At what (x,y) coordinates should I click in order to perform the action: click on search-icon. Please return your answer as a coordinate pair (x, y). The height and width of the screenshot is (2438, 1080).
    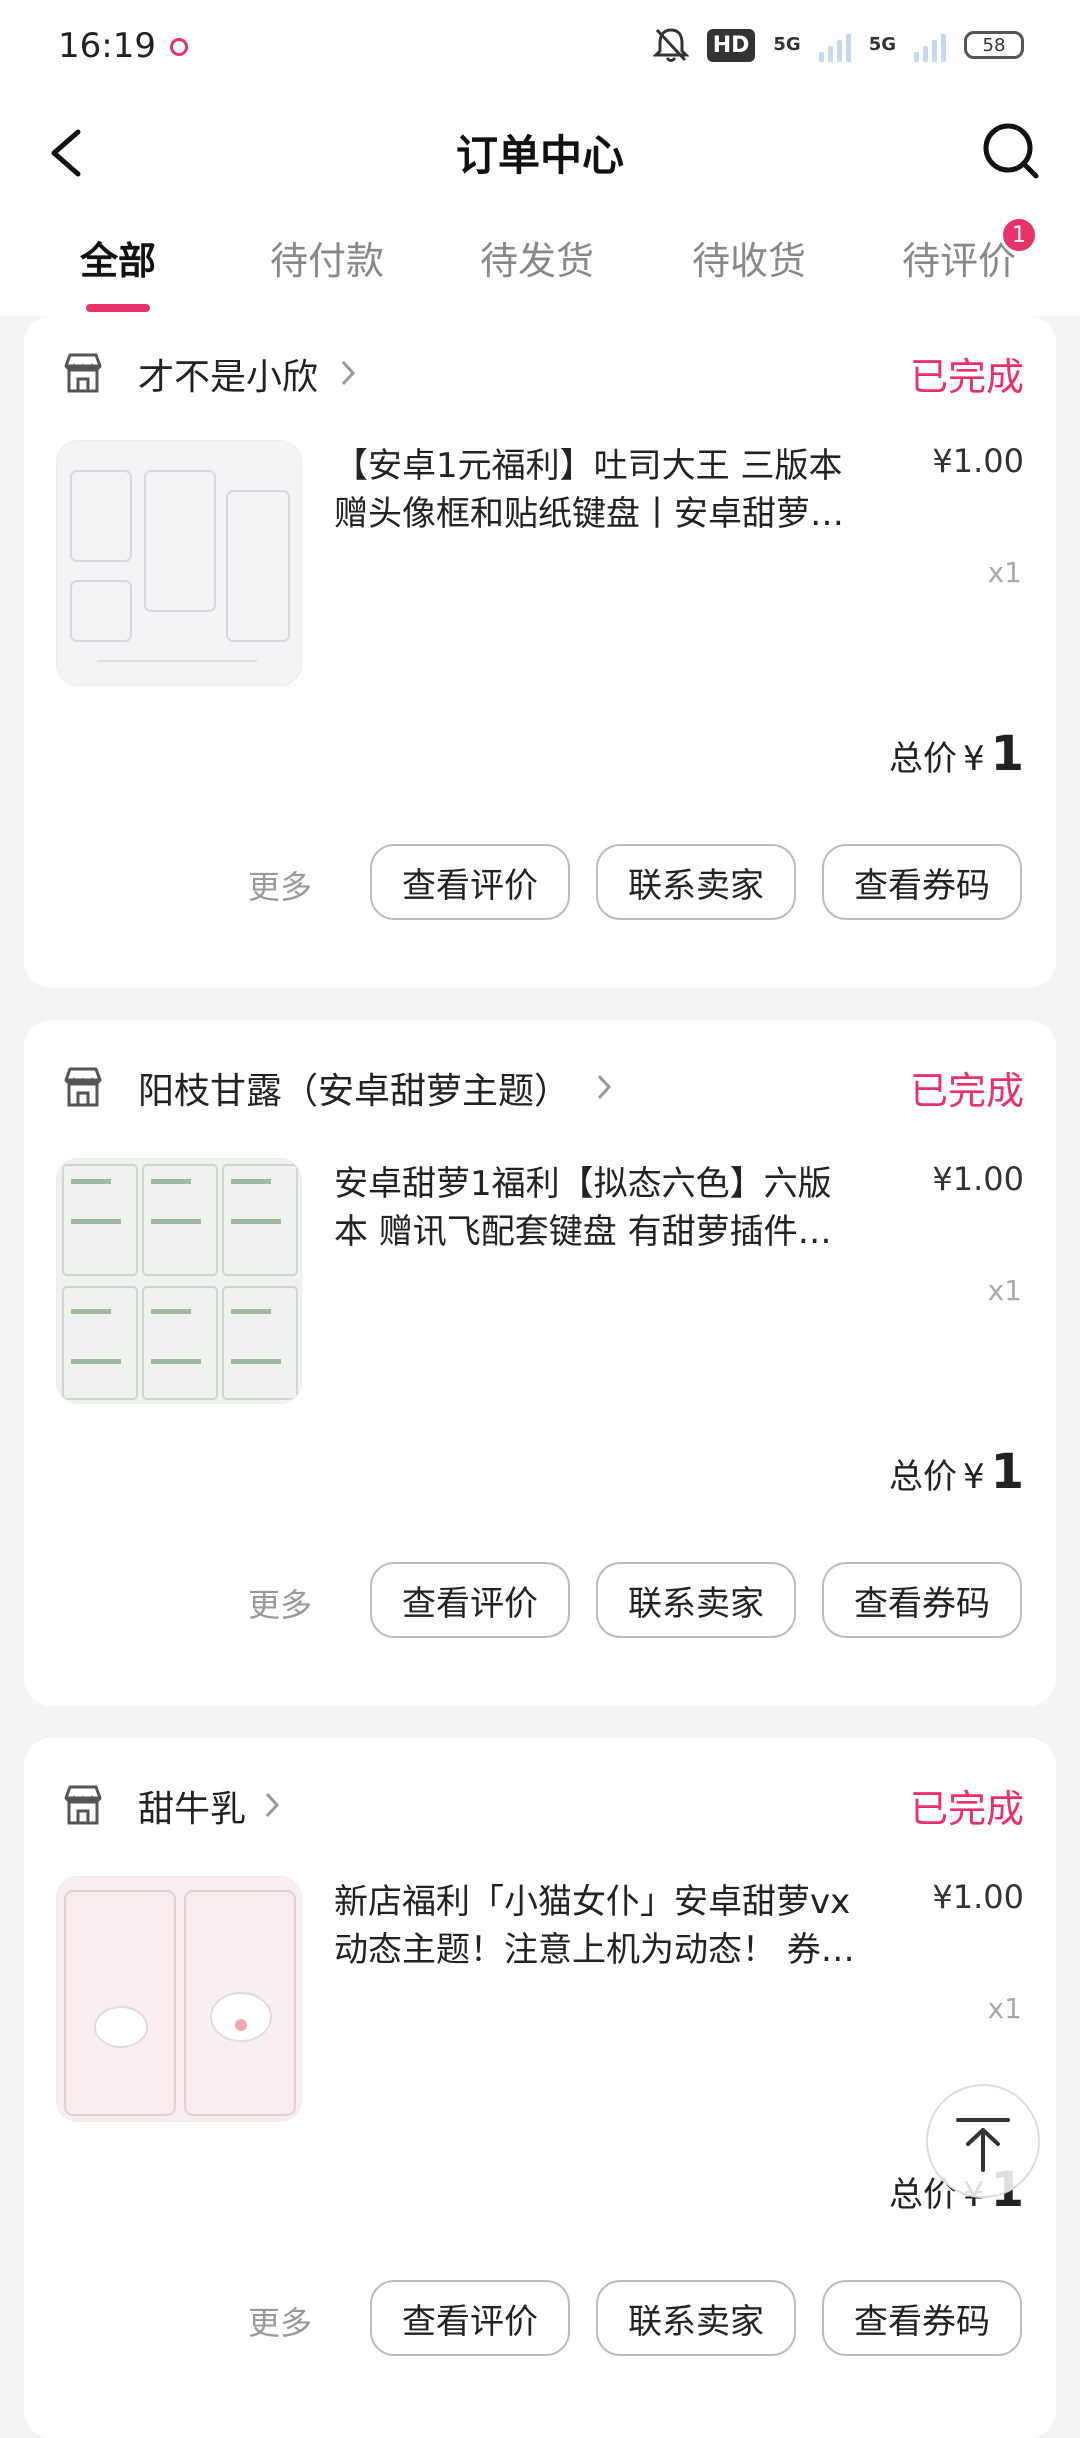
    Looking at the image, I should click on (1011, 151).